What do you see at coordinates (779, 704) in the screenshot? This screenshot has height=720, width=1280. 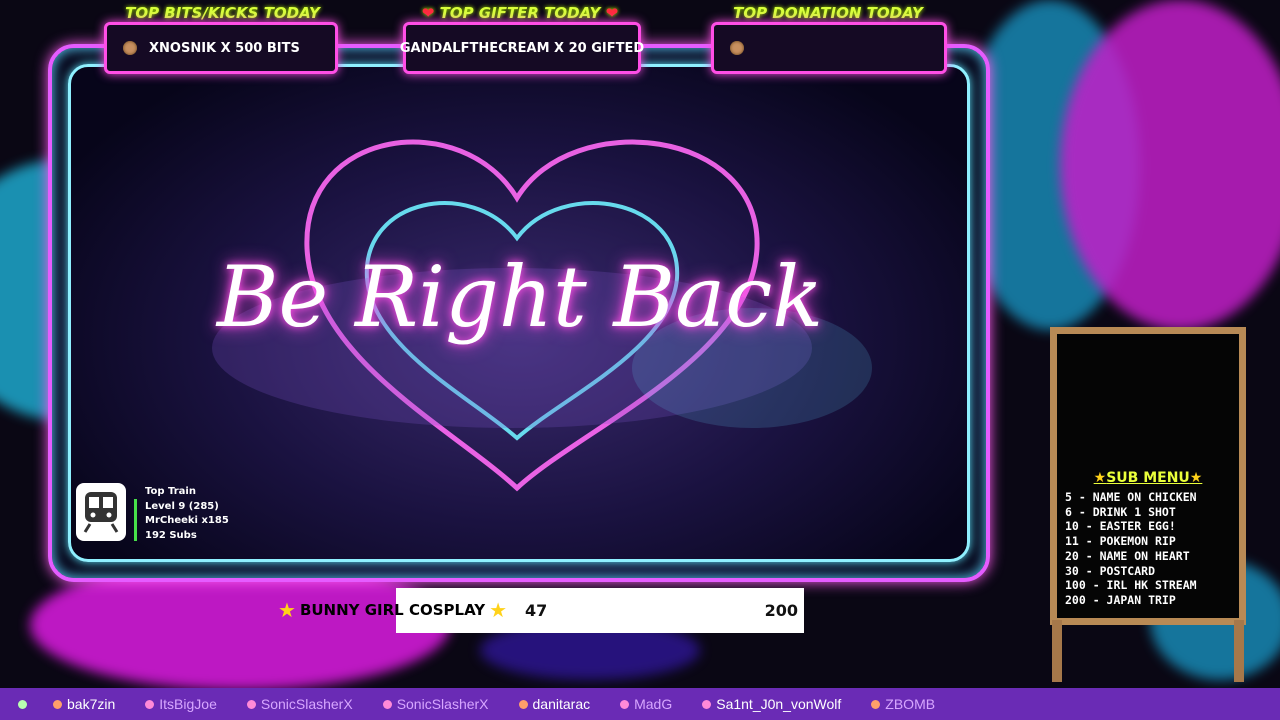 I see `ticker-name: Sa1nt_J0n_vonWolf` at bounding box center [779, 704].